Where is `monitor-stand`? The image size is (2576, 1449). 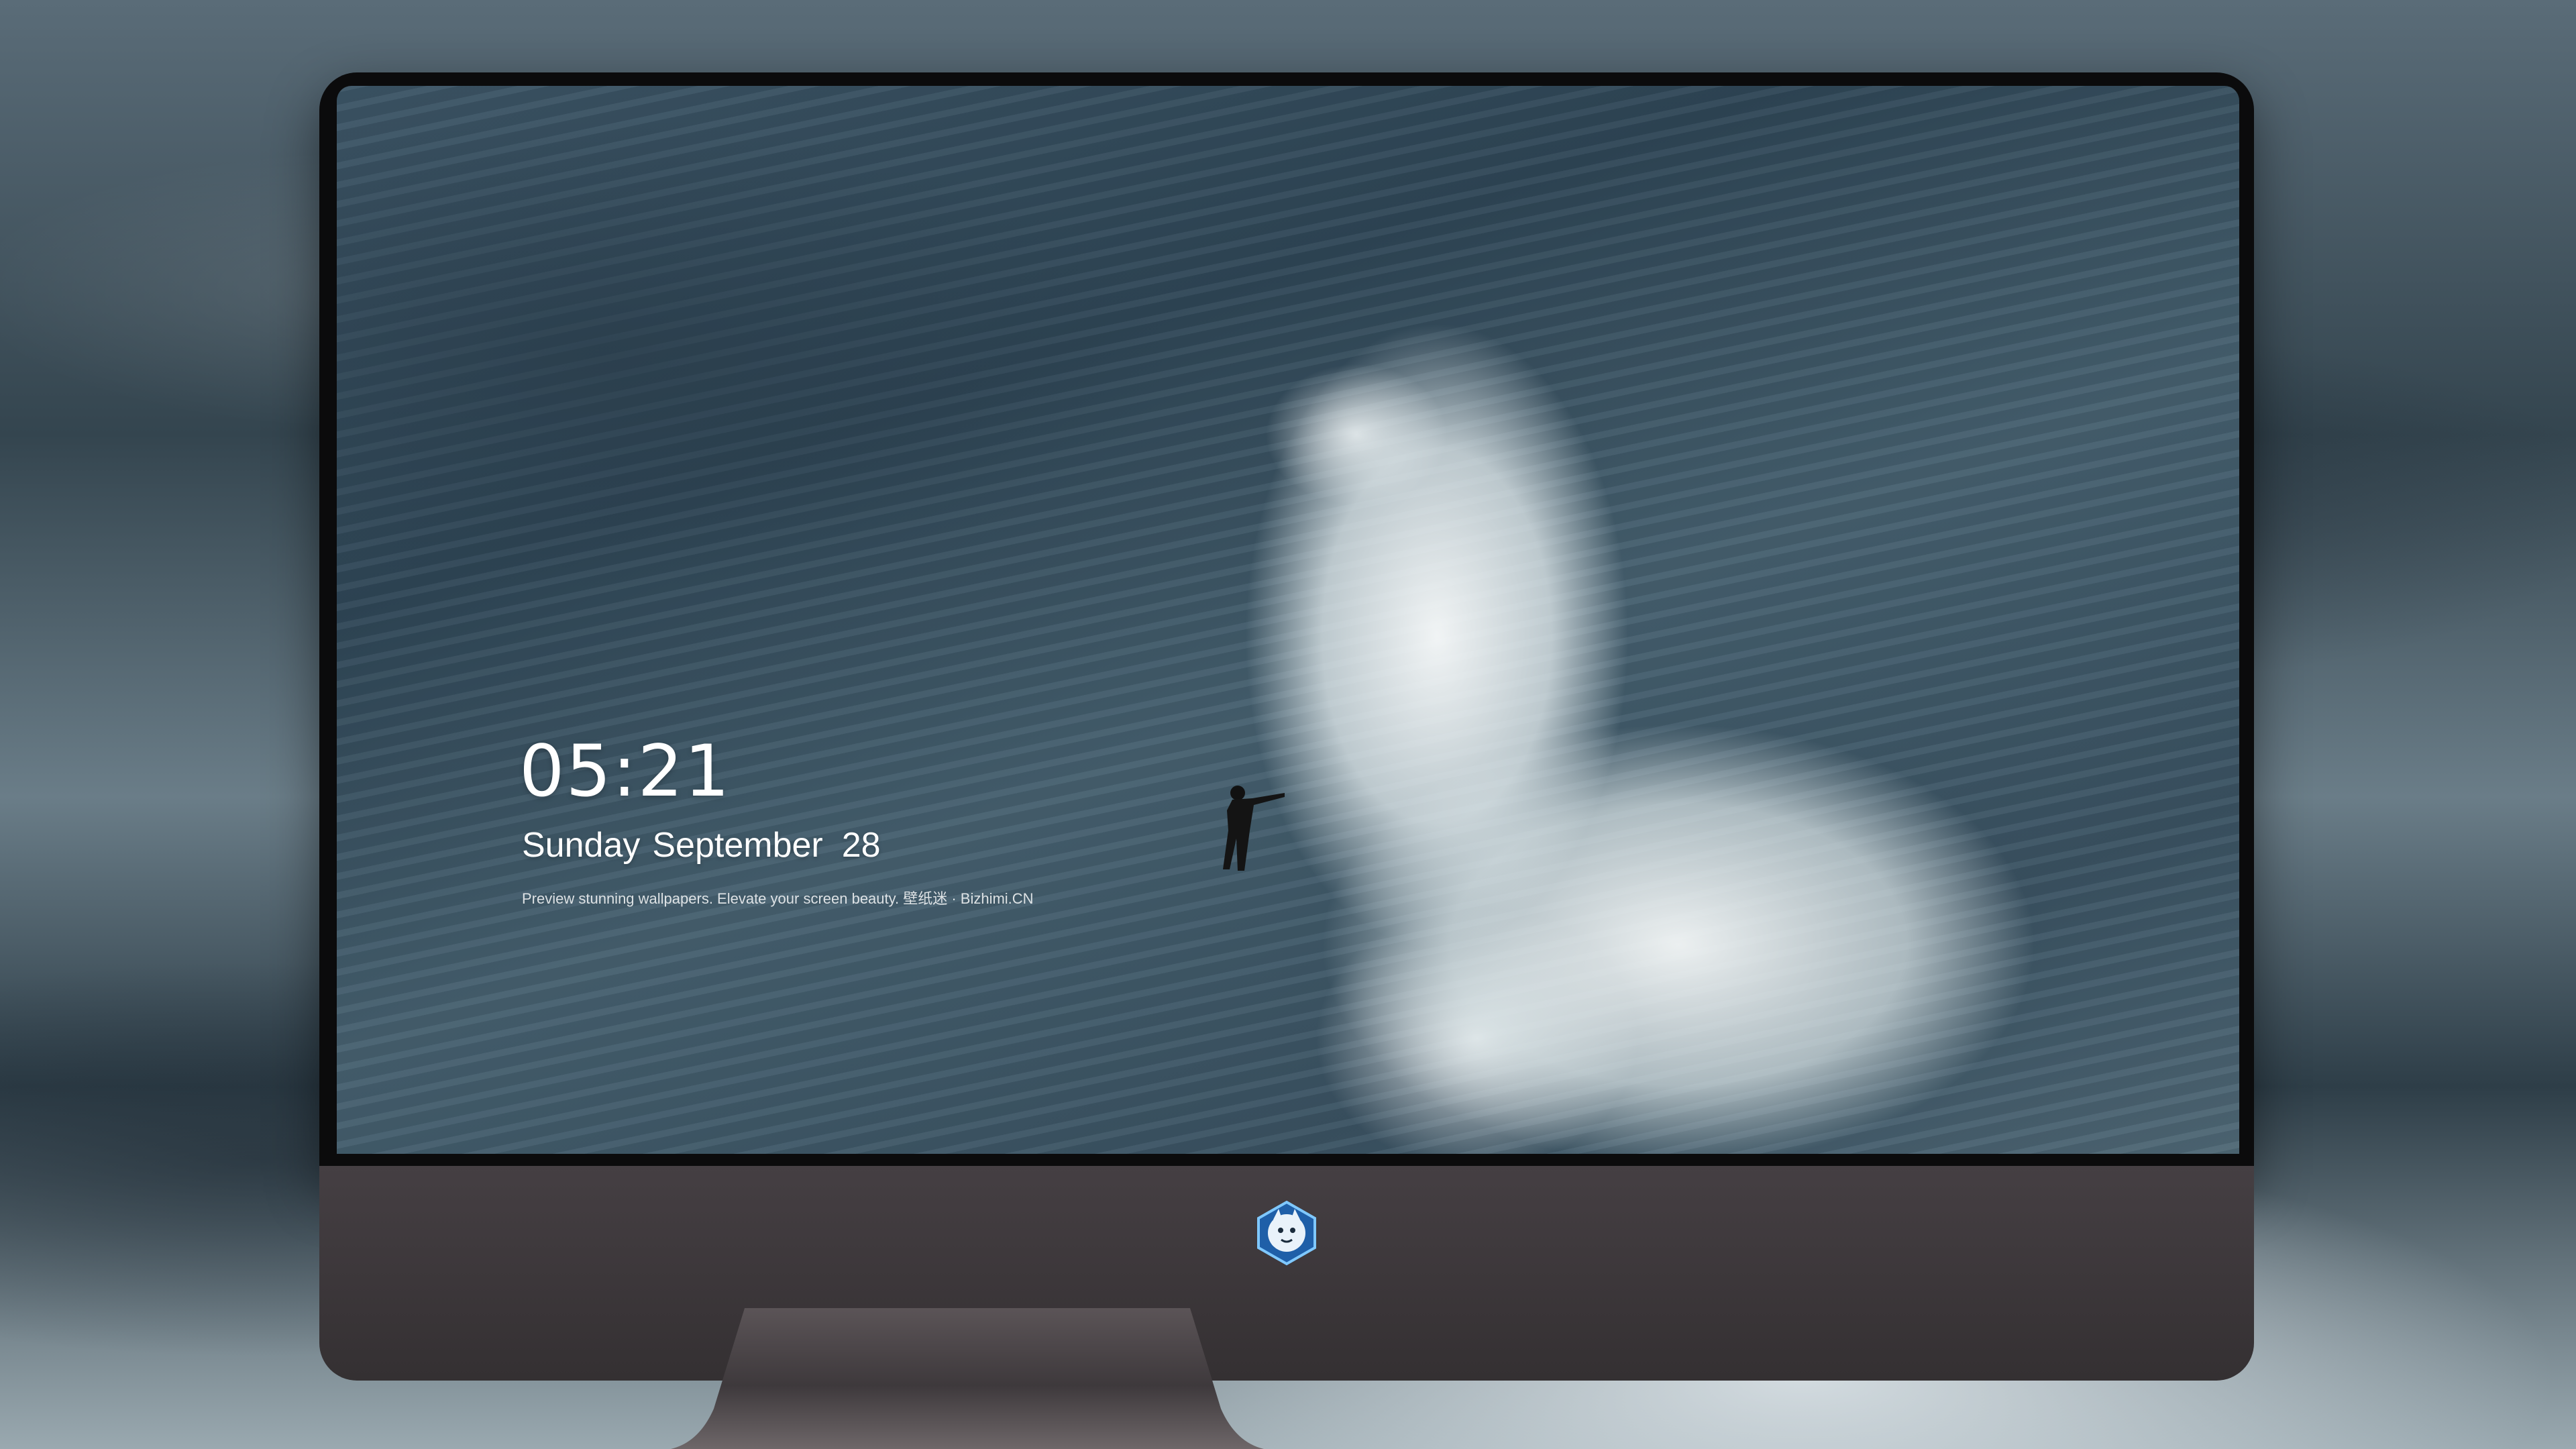 monitor-stand is located at coordinates (967, 1378).